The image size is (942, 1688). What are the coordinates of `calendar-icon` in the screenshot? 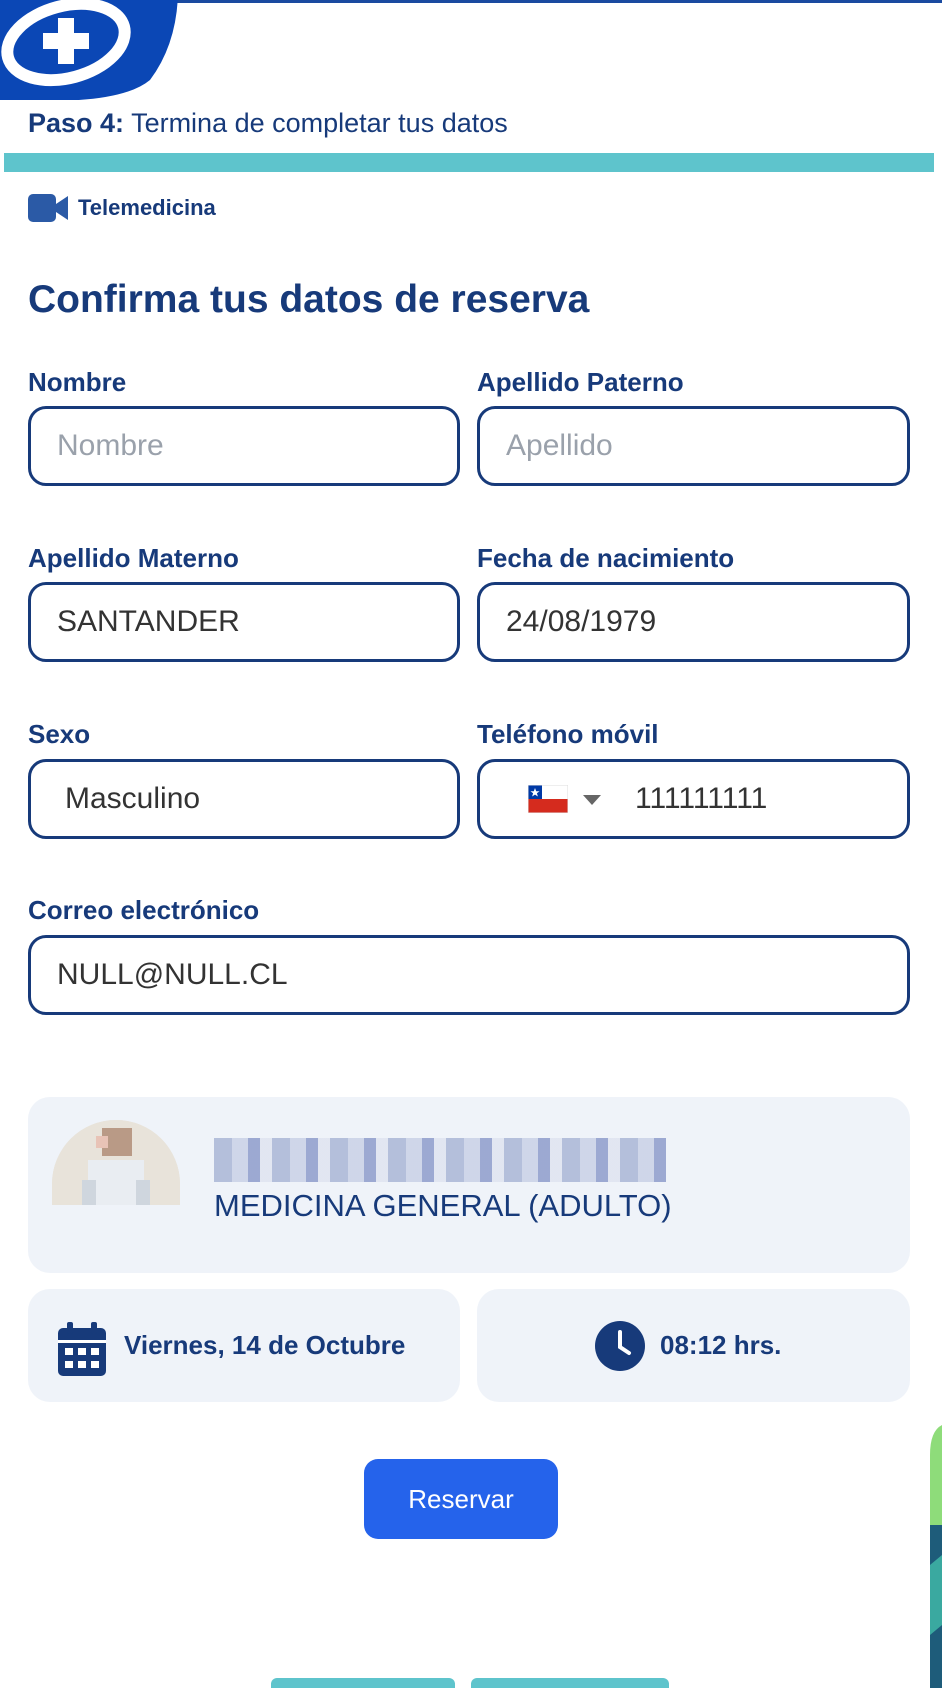 It's located at (82, 1349).